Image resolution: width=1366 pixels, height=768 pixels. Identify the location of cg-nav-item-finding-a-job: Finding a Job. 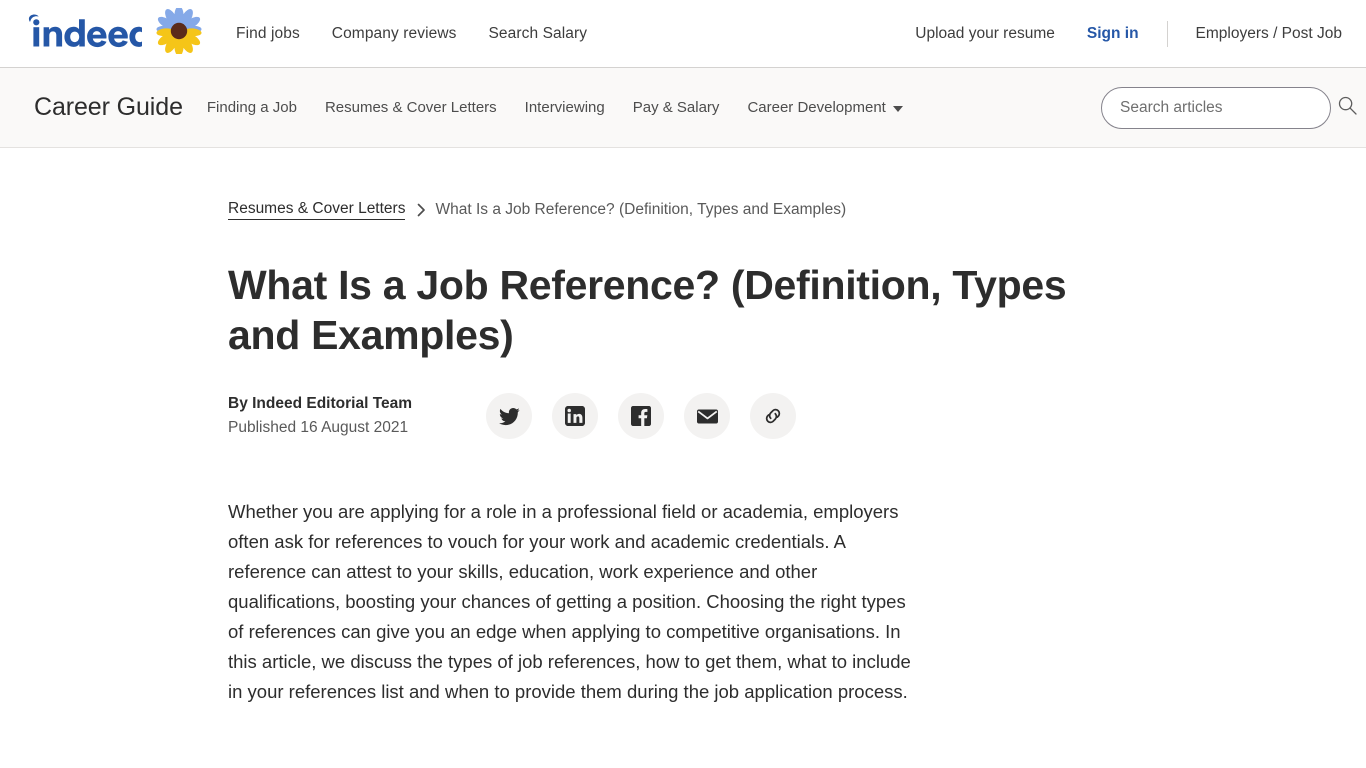
(252, 107).